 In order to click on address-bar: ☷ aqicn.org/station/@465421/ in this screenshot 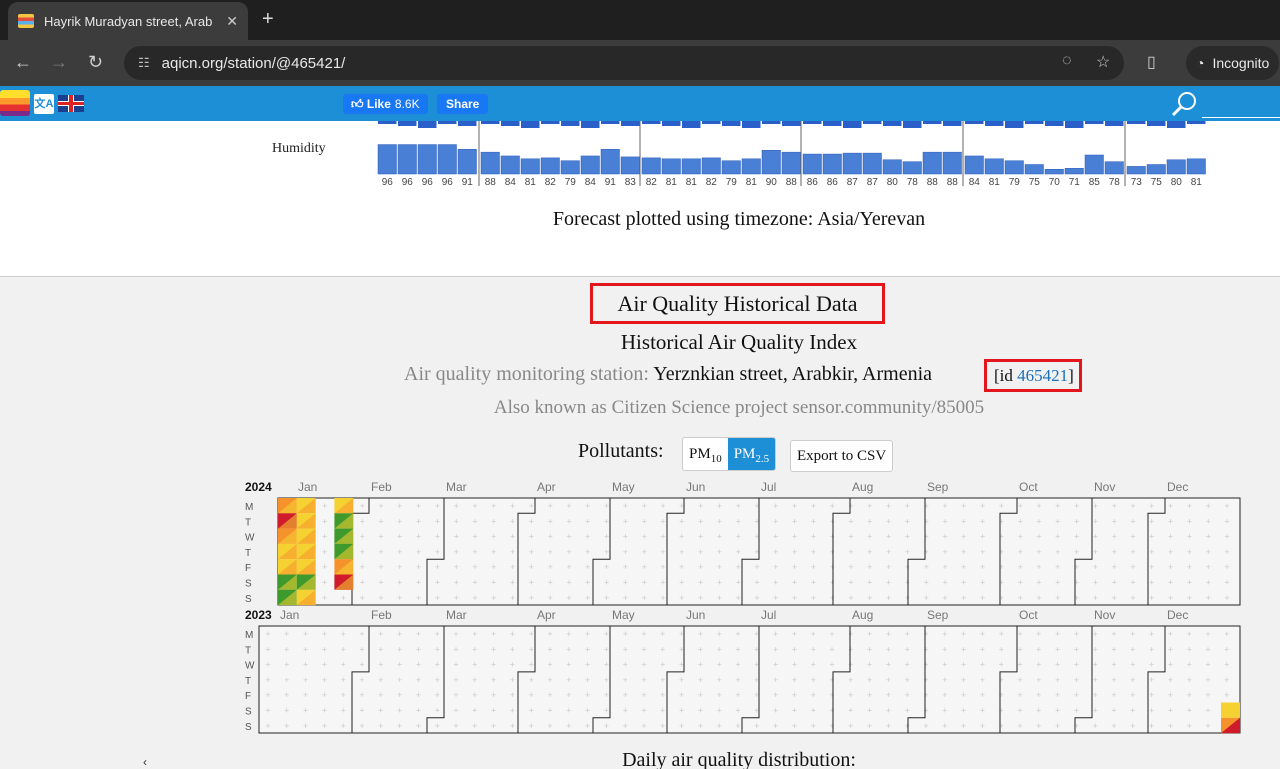, I will do `click(624, 63)`.